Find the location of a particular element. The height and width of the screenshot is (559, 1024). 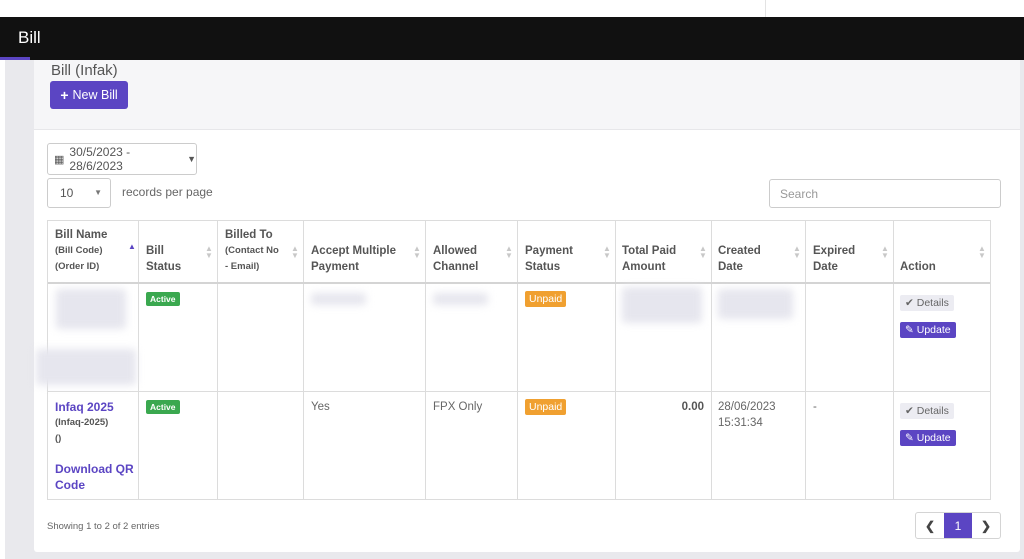

th-billed-to: Billed To (Contact No - Email) is located at coordinates (252, 251).